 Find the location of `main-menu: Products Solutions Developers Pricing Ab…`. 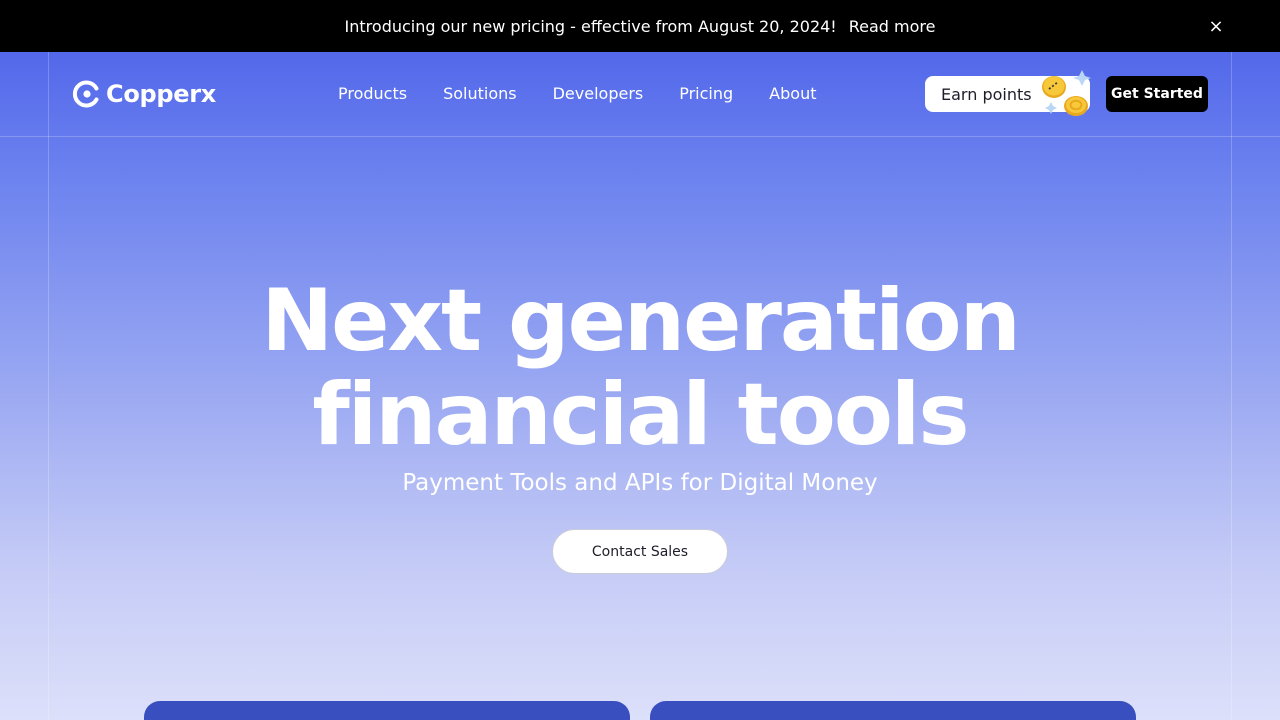

main-menu: Products Solutions Developers Pricing Ab… is located at coordinates (577, 94).